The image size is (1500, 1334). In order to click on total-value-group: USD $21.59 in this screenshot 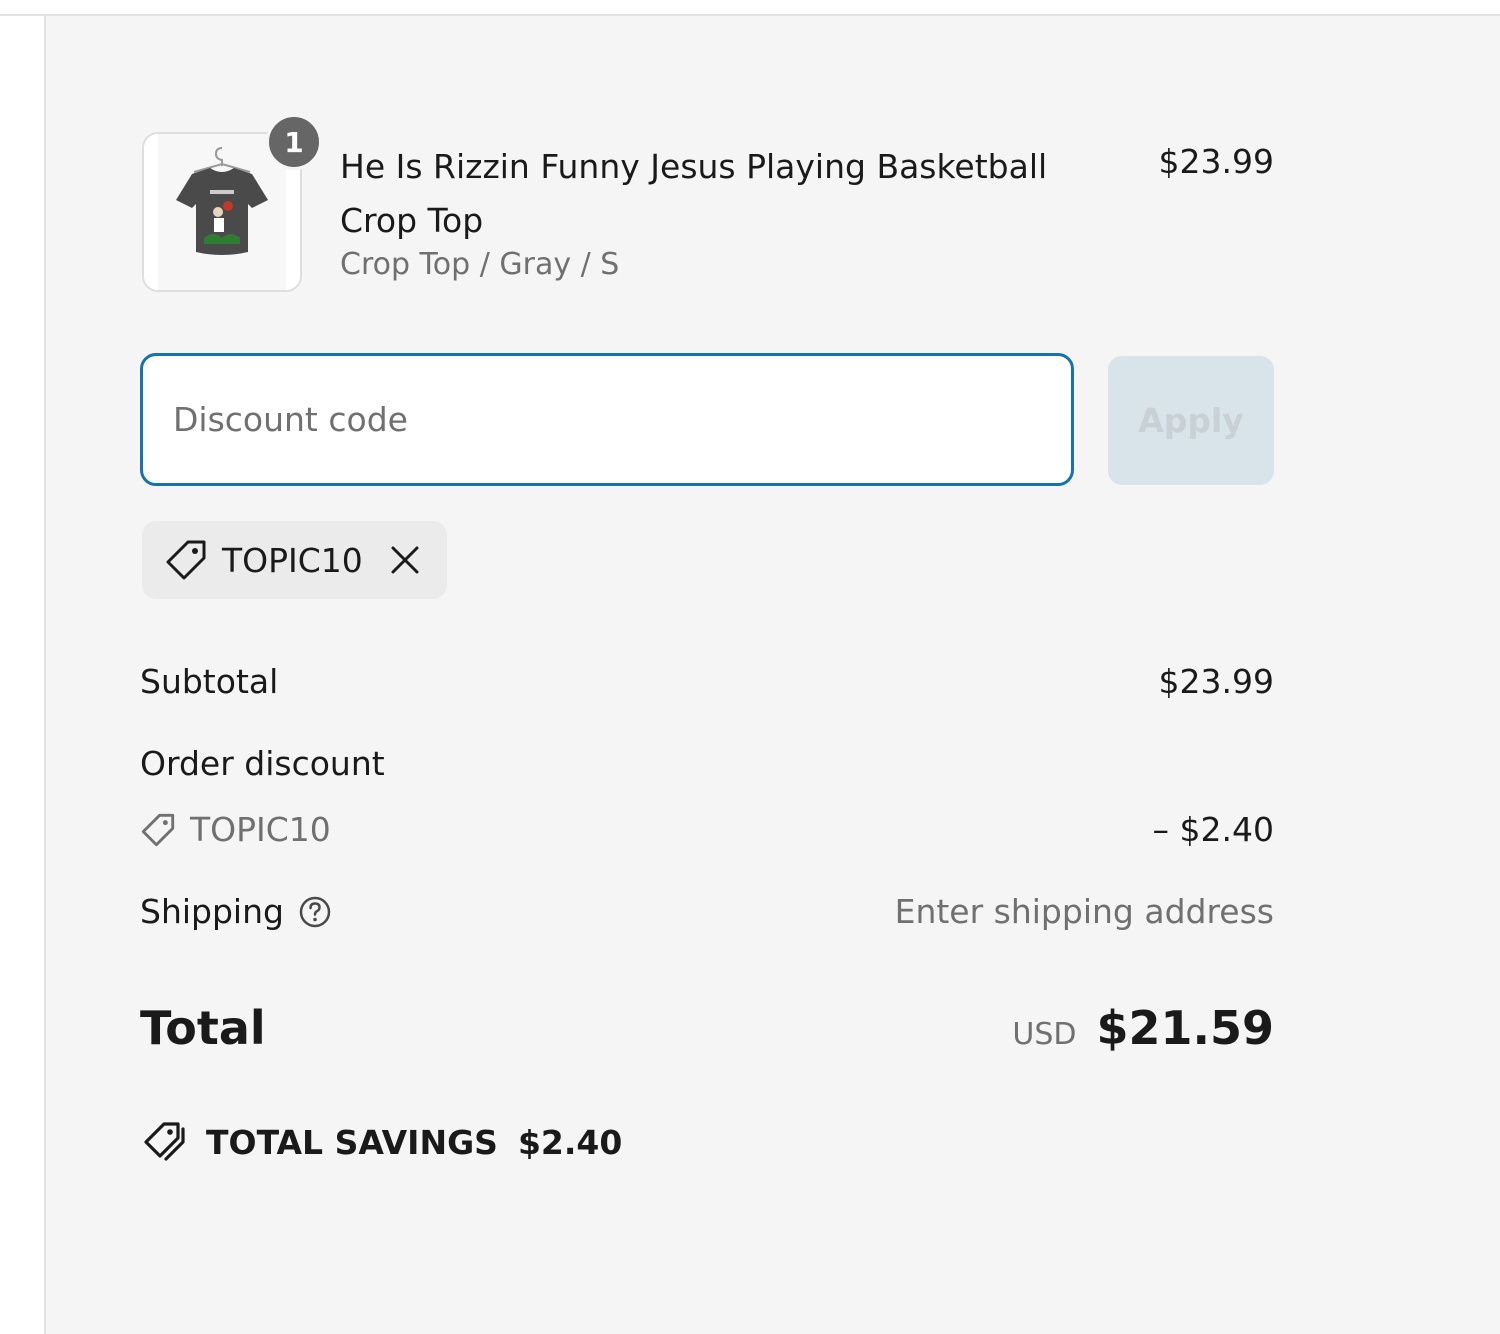, I will do `click(1143, 1028)`.